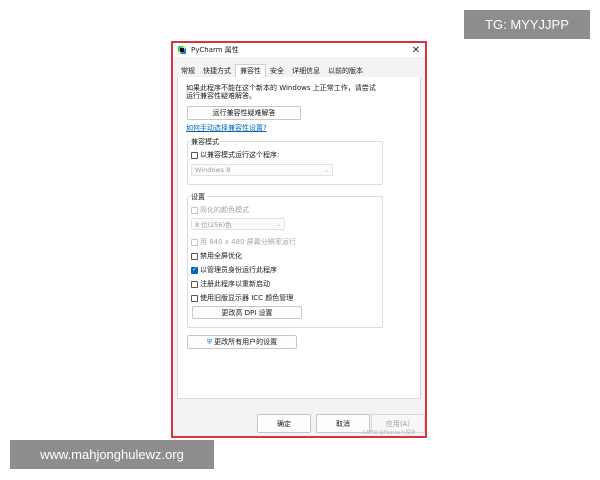 This screenshot has height=480, width=600. I want to click on compat-mode-checkbox, so click(194, 155).